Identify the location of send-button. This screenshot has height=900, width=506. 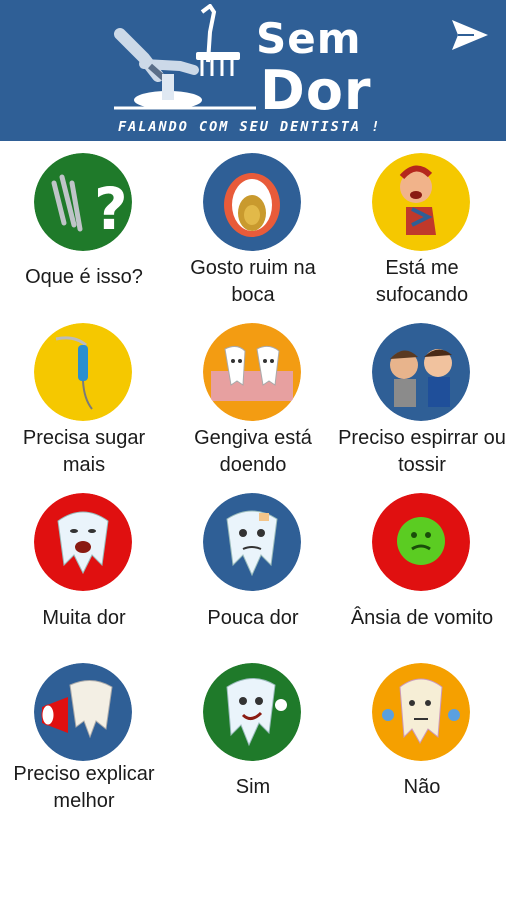
(470, 35).